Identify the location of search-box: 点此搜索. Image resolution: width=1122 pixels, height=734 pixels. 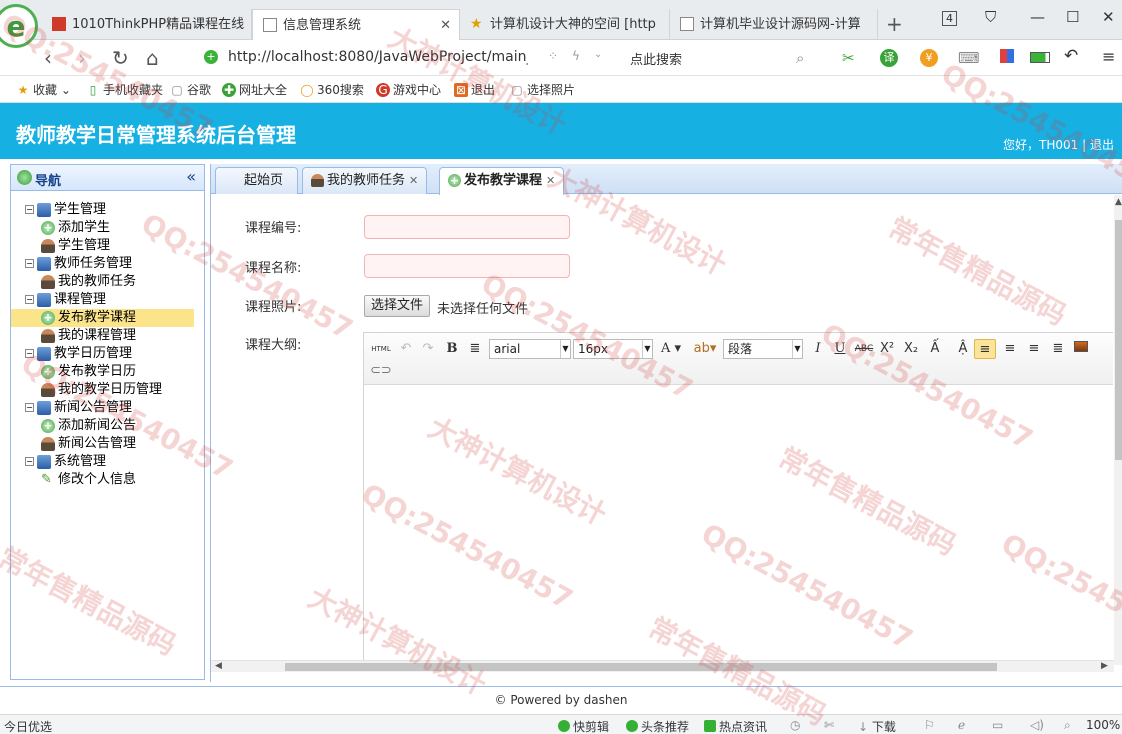
(656, 58).